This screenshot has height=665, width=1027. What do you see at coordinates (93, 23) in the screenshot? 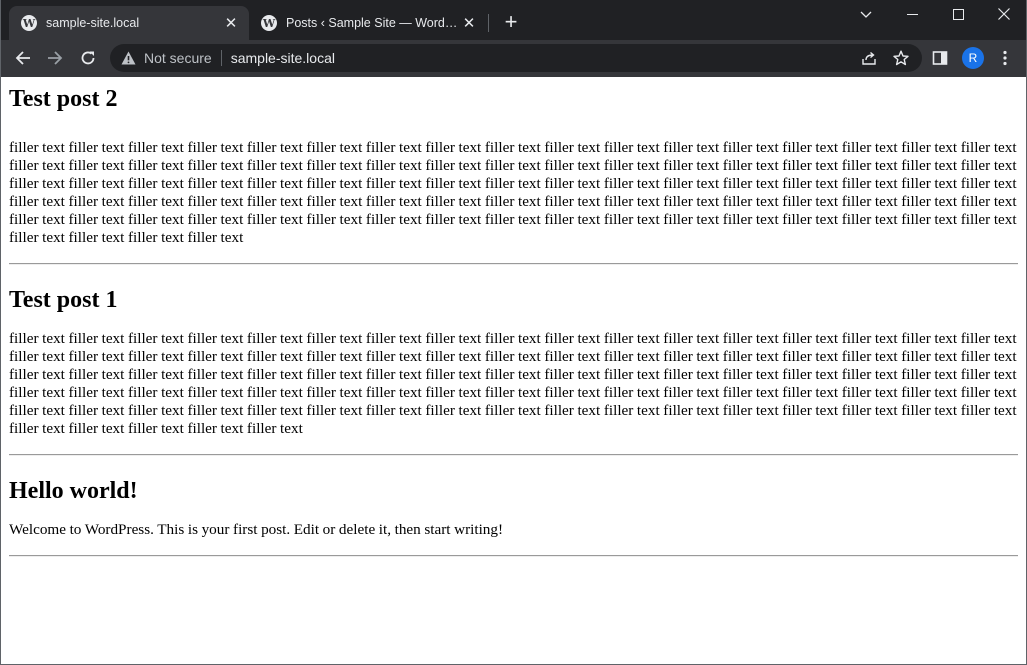
I see `tab-title: sample-site.local` at bounding box center [93, 23].